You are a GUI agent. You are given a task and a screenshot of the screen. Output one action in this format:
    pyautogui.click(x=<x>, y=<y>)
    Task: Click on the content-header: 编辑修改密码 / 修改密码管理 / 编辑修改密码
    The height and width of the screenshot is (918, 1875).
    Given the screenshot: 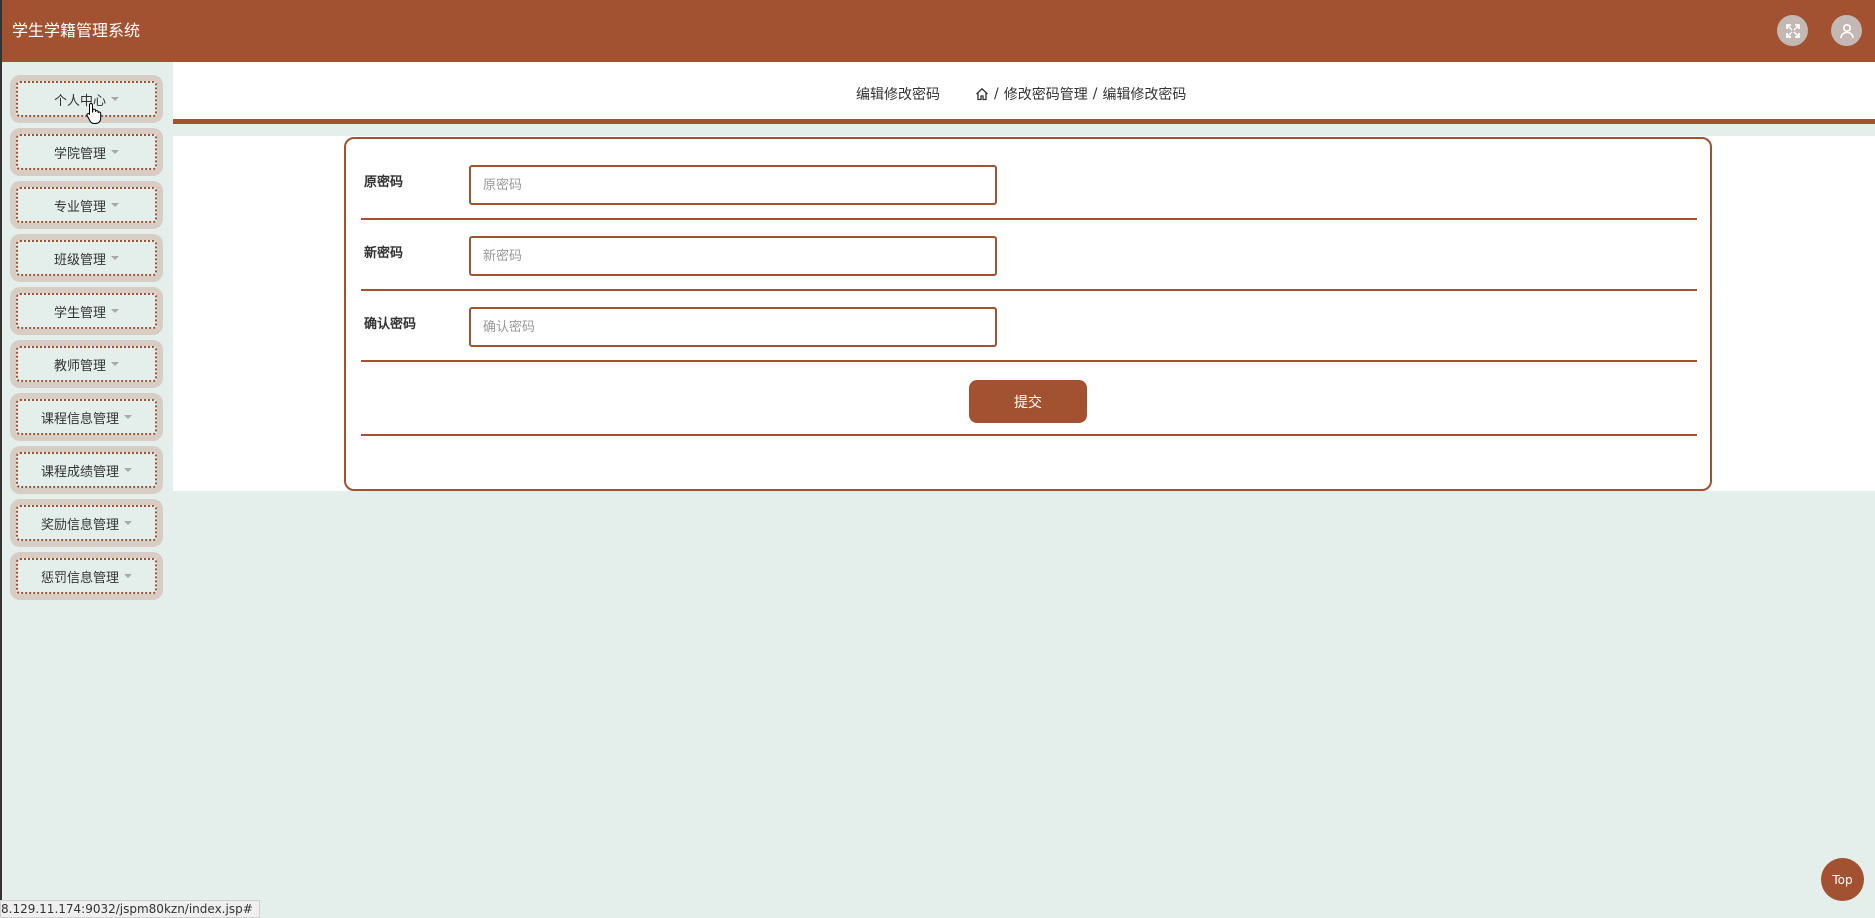 What is the action you would take?
    pyautogui.click(x=1024, y=93)
    